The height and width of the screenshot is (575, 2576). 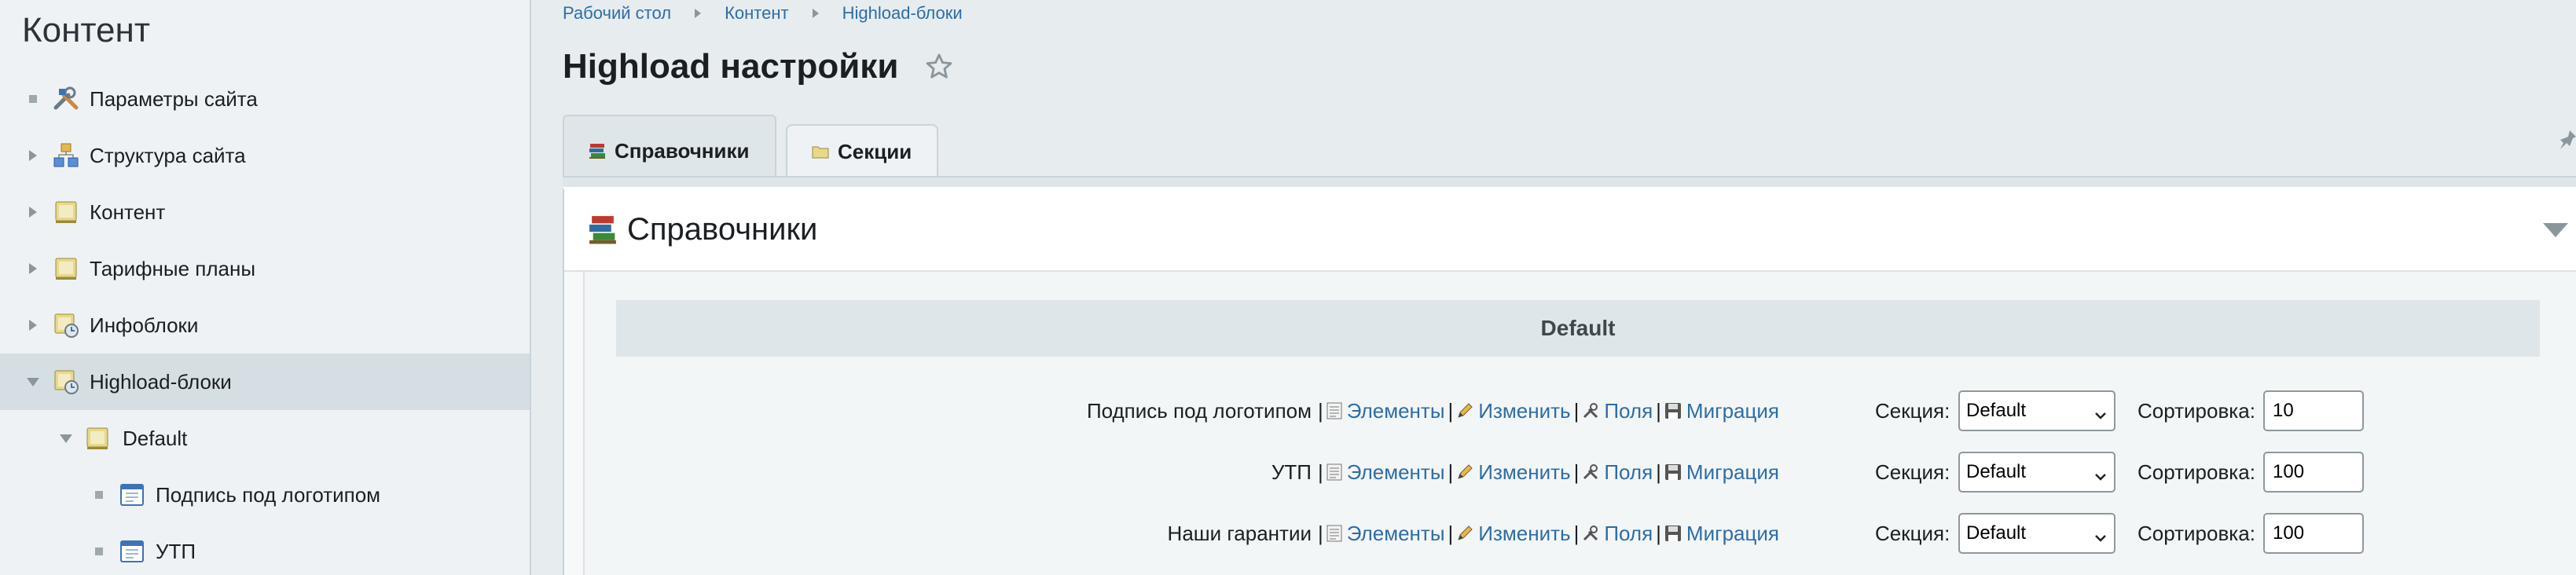 I want to click on sidebar-item-label: Структура сайта, so click(x=168, y=155).